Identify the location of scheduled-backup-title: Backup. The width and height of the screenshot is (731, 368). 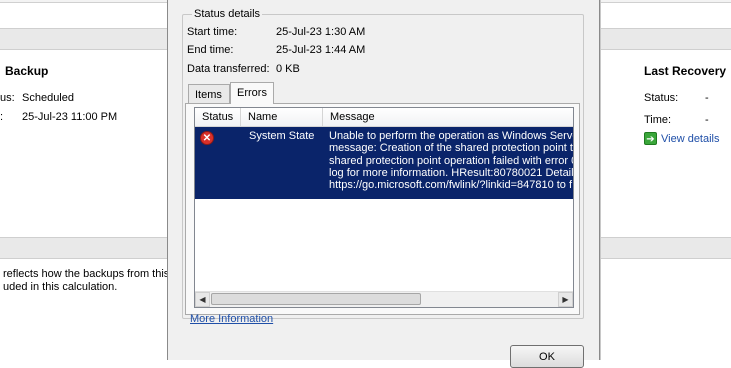
(27, 71).